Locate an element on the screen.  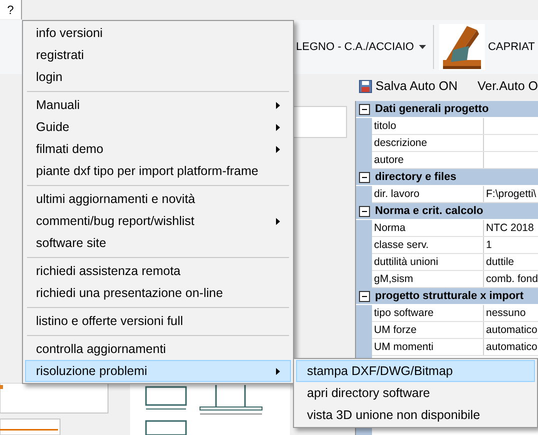
menu-item: vista 3D unione non disponibile is located at coordinates (415, 415).